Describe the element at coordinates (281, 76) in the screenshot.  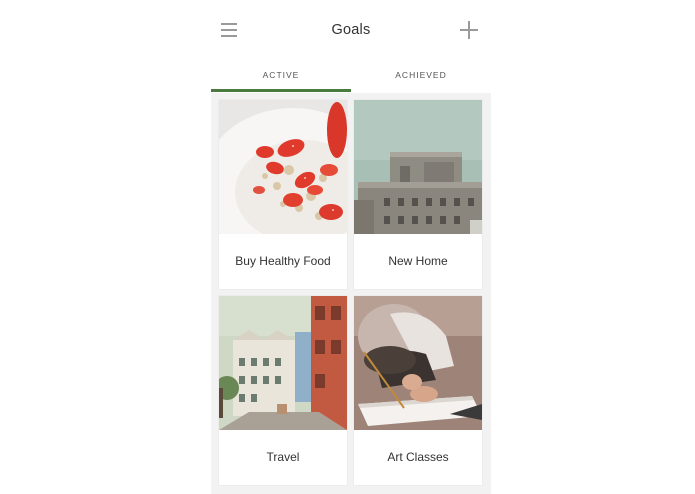
I see `tab-active: ACTIVE` at that location.